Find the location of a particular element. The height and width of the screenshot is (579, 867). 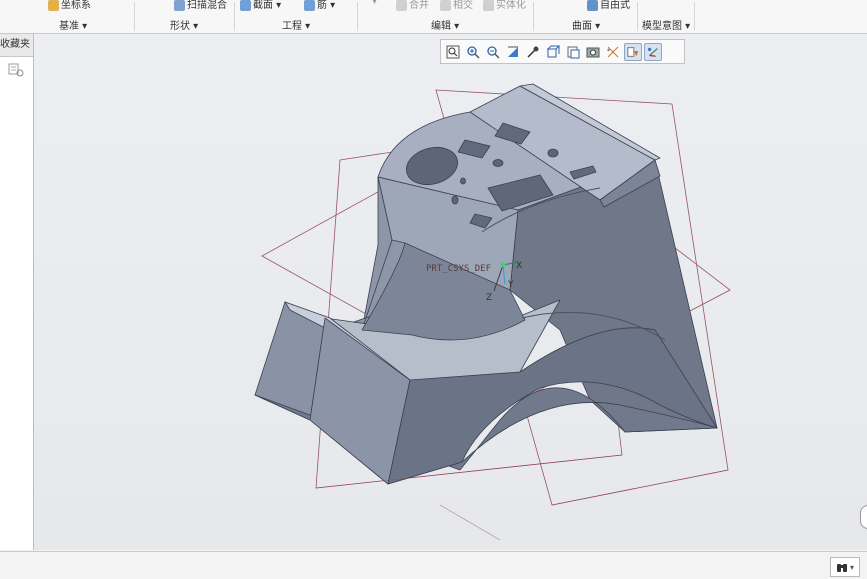

side-scroll-handle is located at coordinates (863, 517).